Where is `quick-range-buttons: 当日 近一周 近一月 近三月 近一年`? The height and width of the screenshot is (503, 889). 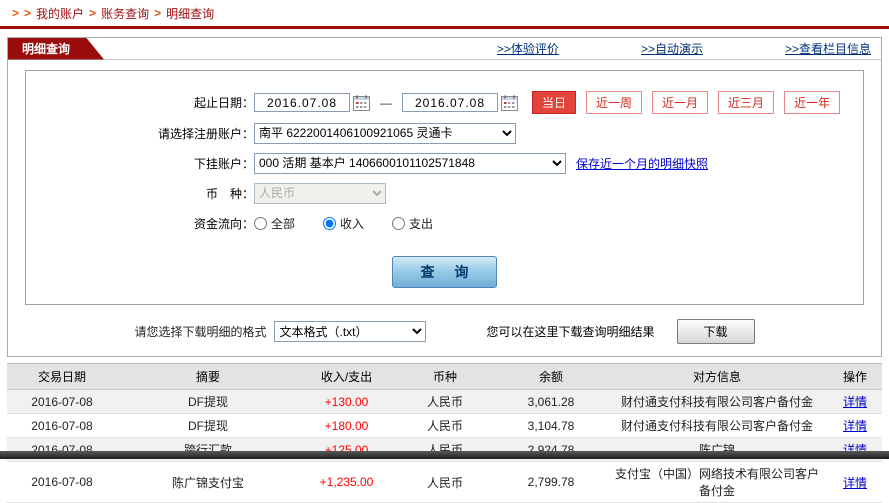 quick-range-buttons: 当日 近一周 近一月 近三月 近一年 is located at coordinates (686, 102).